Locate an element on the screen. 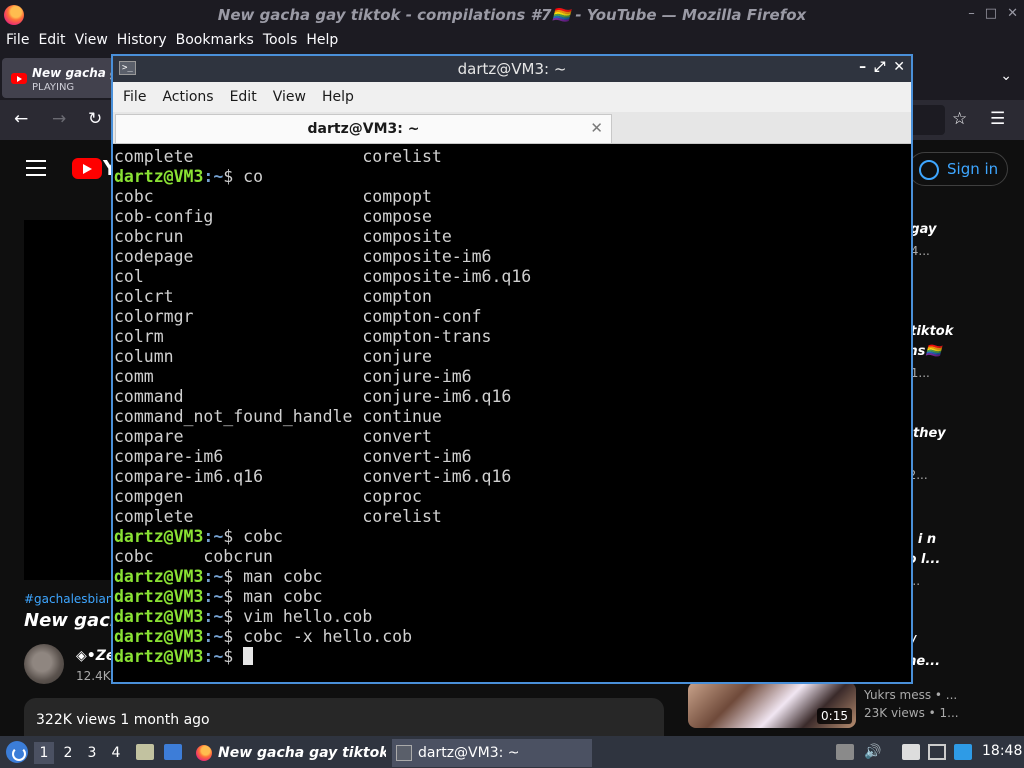 Image resolution: width=1024 pixels, height=768 pixels. terminal-tab-label: dartz@VM3: ~ is located at coordinates (363, 129).